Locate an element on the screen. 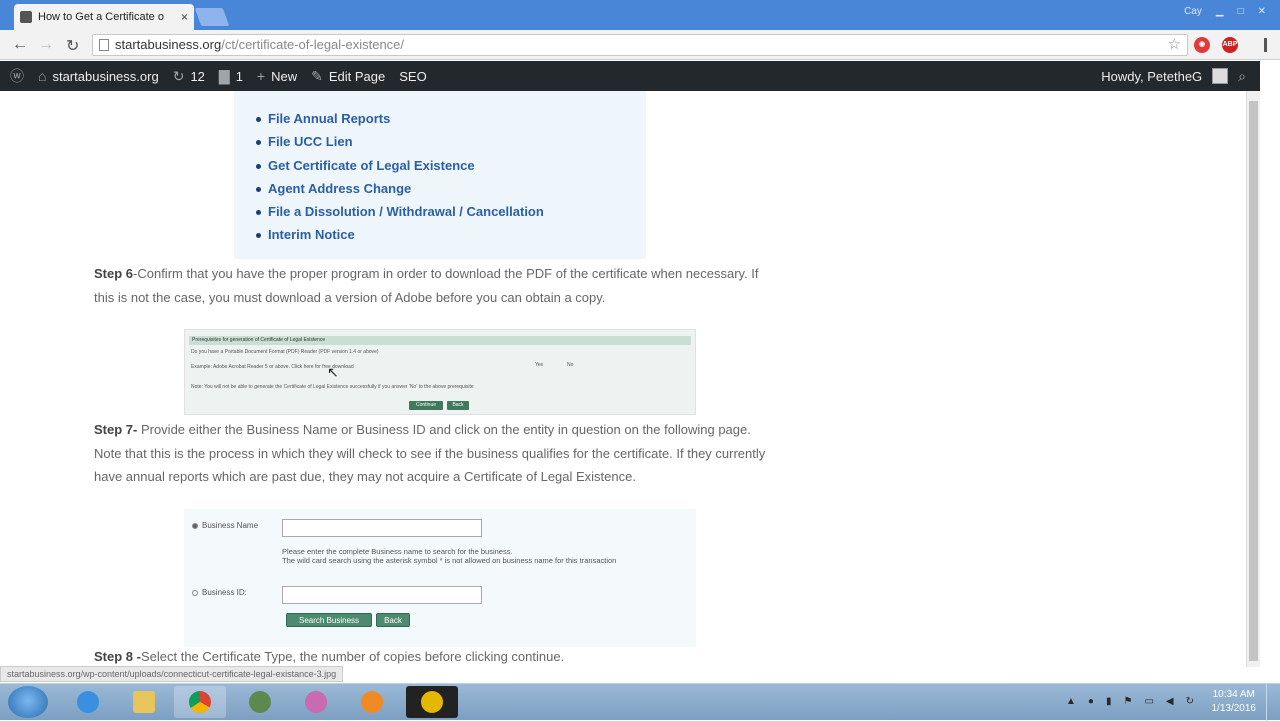 Image resolution: width=1280 pixels, height=721 pixels. admin-updates-link: ↻ 12 is located at coordinates (189, 76).